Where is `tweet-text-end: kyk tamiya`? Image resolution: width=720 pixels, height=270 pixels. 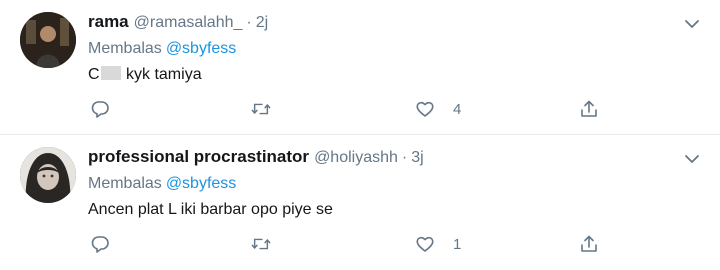
tweet-text-end: kyk tamiya is located at coordinates (164, 74).